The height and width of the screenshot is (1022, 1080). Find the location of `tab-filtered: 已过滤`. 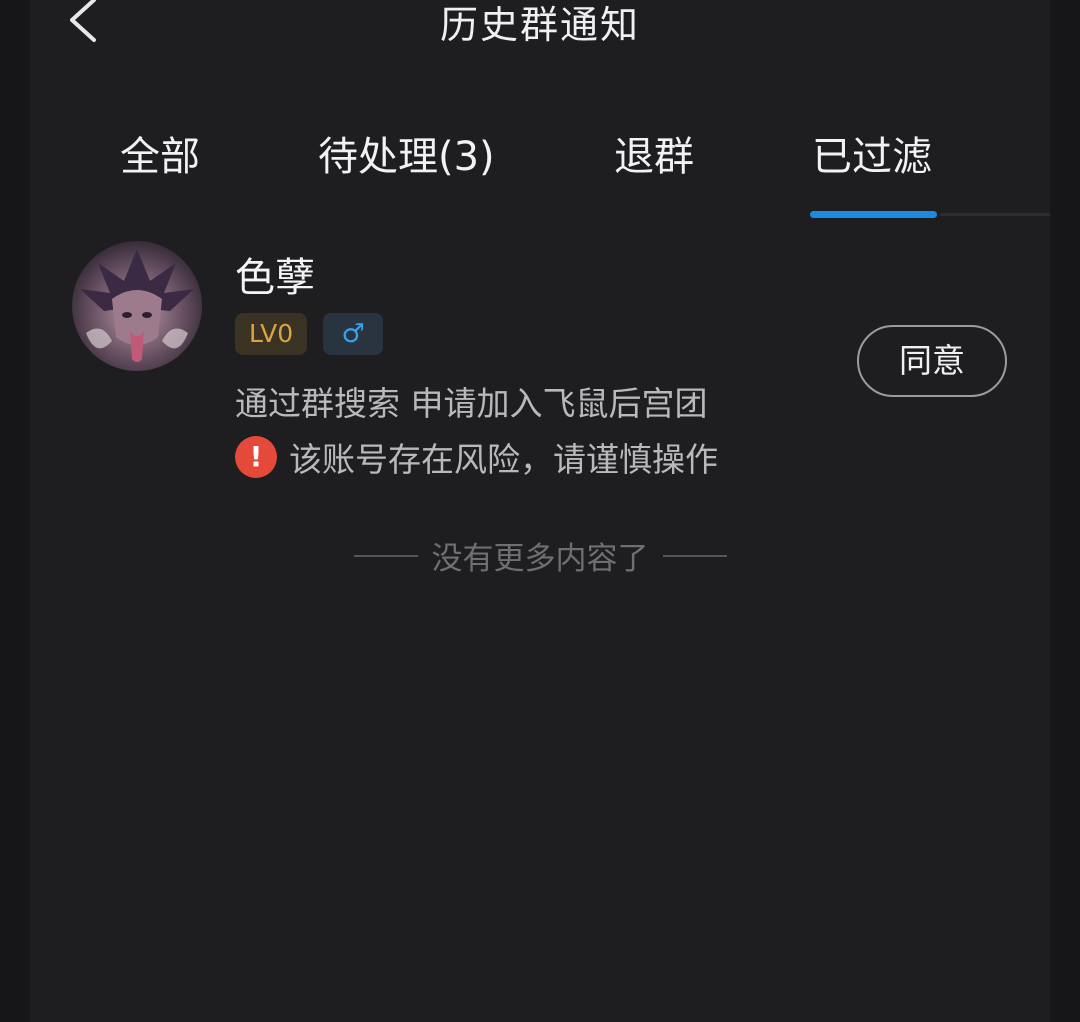

tab-filtered: 已过滤 is located at coordinates (872, 153).